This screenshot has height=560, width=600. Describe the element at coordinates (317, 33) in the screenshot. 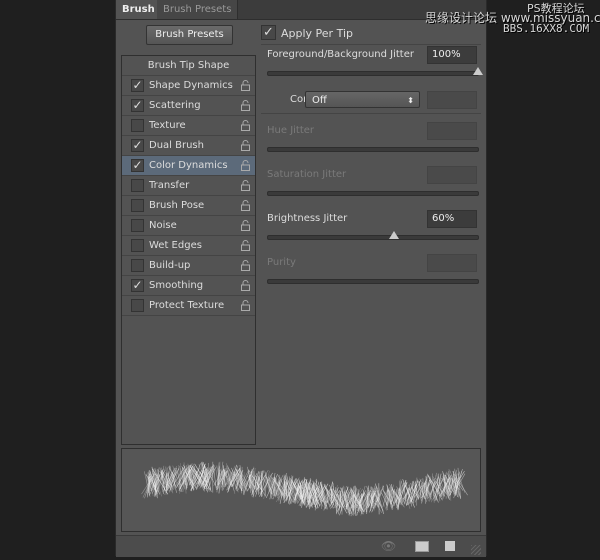

I see `apply-per-tip-label: Apply Per Tip` at that location.